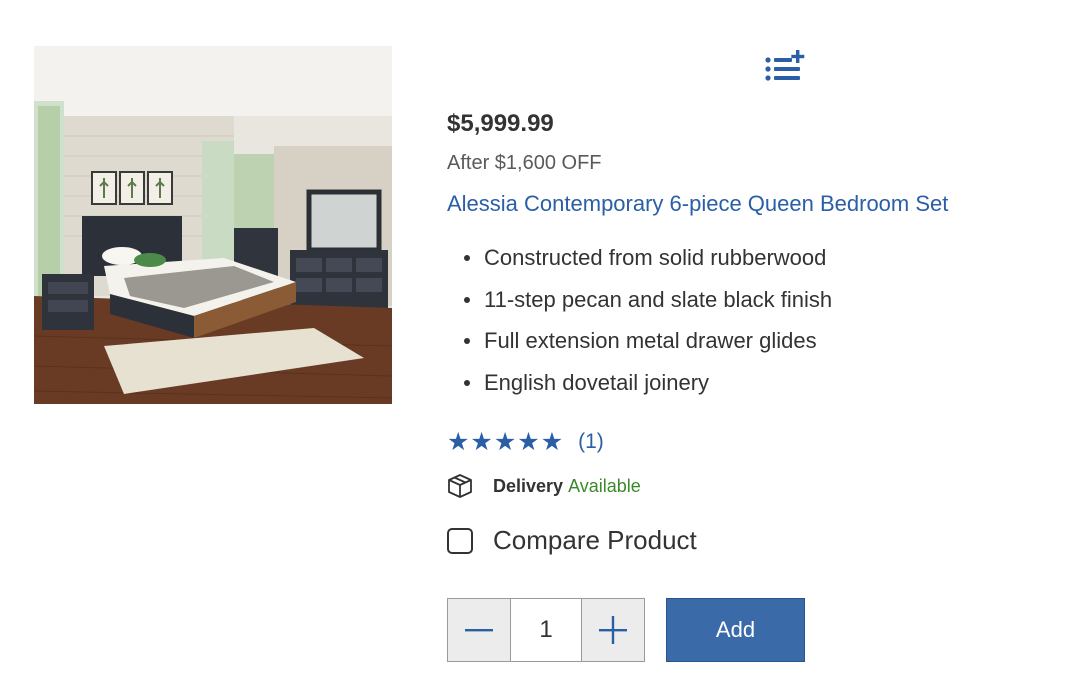  I want to click on delivery-label: Delivery, so click(528, 485).